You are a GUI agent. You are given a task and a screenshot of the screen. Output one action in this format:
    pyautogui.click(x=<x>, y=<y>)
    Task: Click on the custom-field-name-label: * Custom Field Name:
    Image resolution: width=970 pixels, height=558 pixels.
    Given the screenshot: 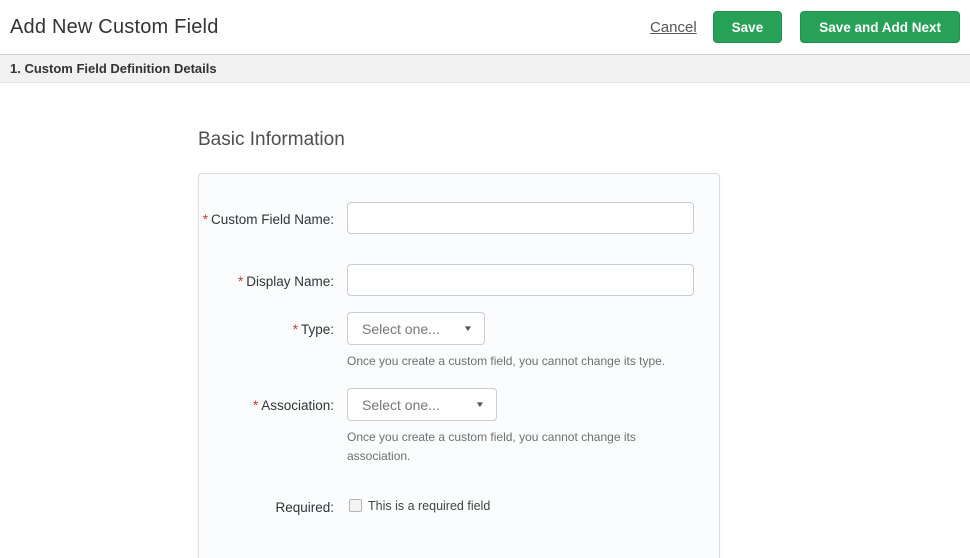 What is the action you would take?
    pyautogui.click(x=273, y=216)
    